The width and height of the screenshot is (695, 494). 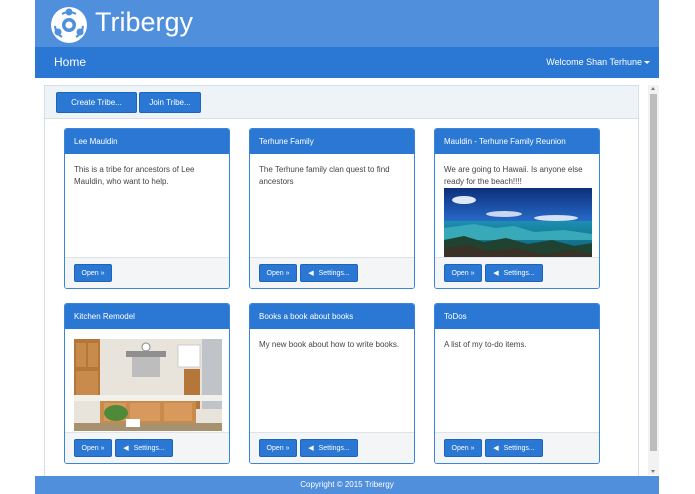 What do you see at coordinates (147, 141) in the screenshot?
I see `card-title: Lee Mauldin` at bounding box center [147, 141].